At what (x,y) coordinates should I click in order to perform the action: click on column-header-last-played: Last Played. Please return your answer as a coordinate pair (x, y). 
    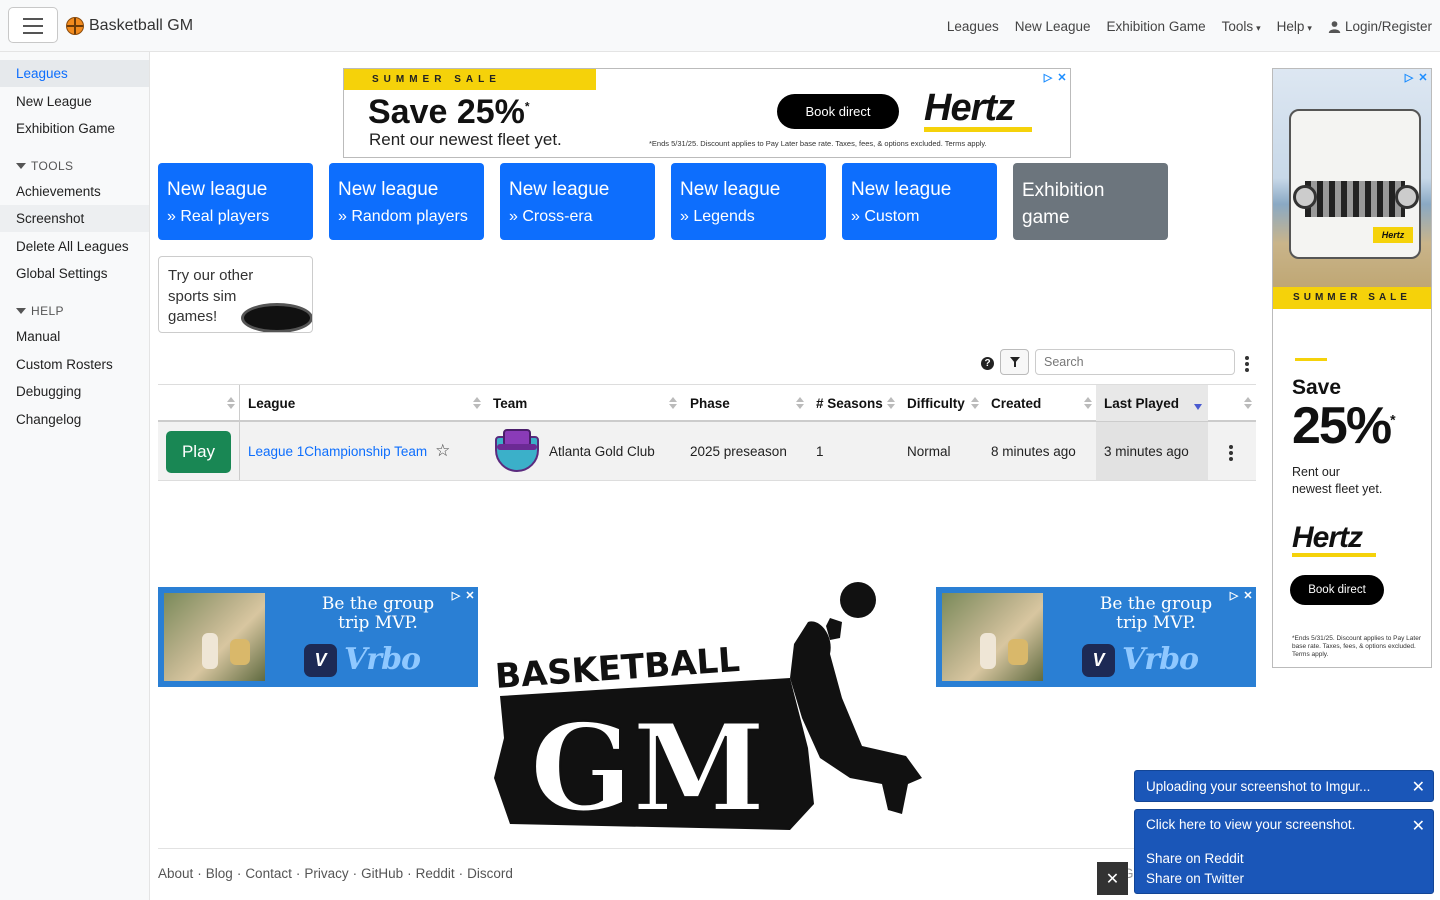
    Looking at the image, I should click on (1152, 403).